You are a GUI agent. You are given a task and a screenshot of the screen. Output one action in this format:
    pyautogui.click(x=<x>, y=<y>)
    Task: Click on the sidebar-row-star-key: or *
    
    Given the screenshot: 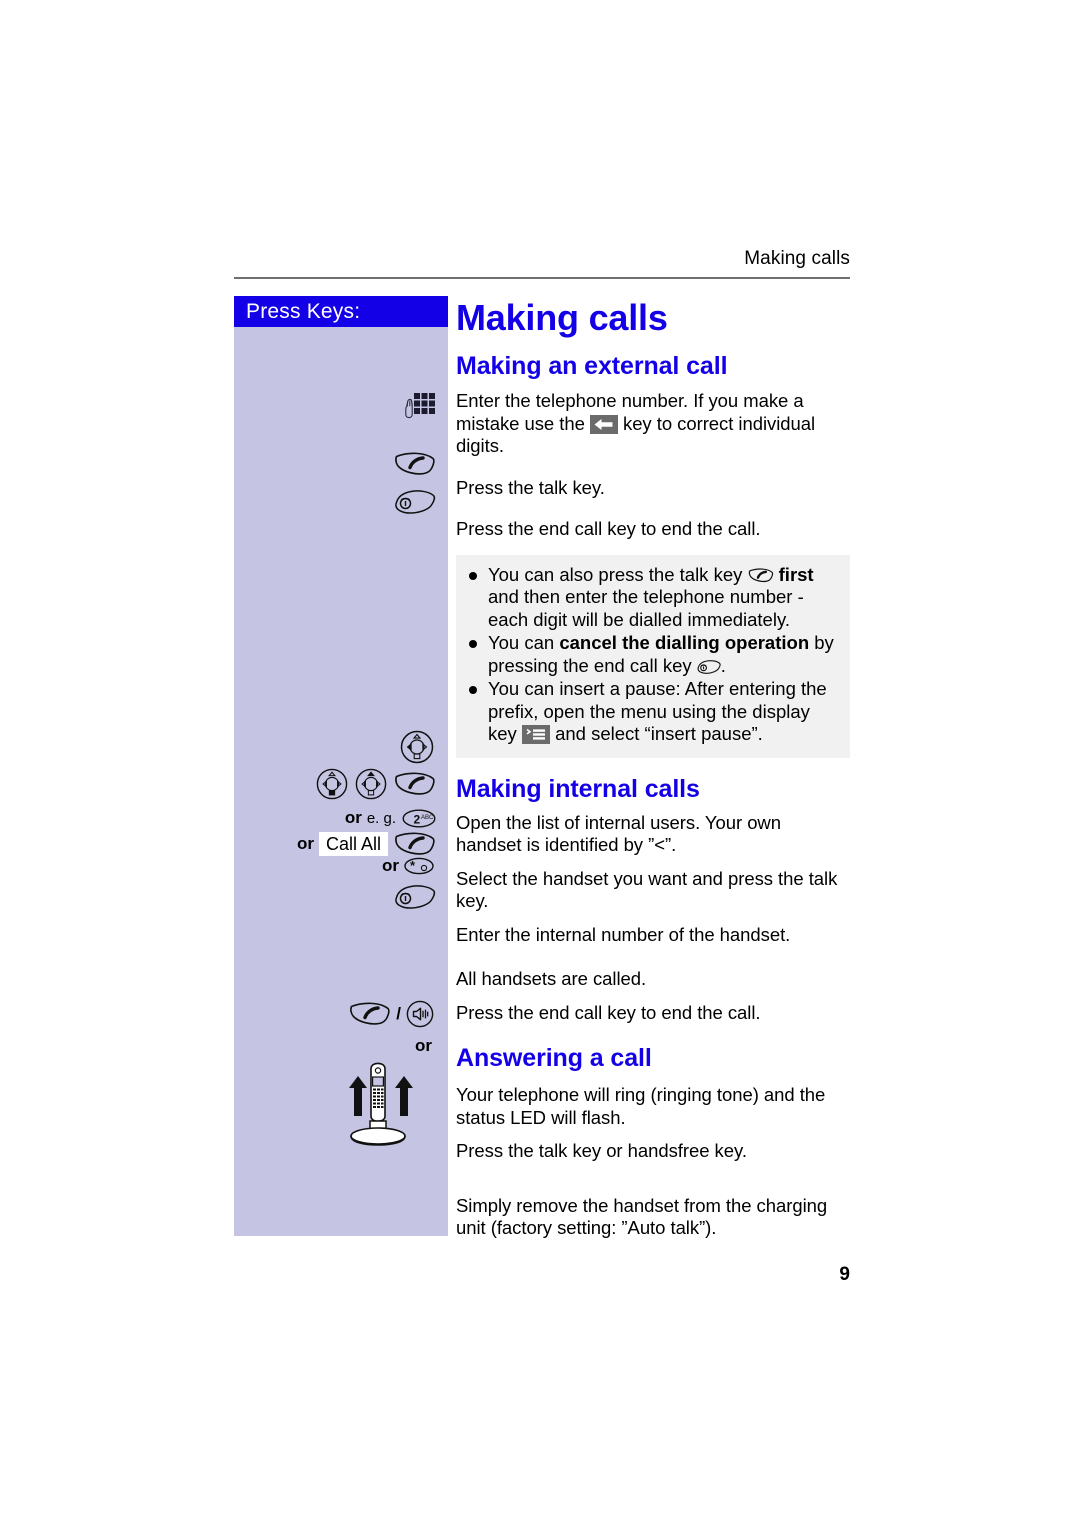 What is the action you would take?
    pyautogui.click(x=408, y=866)
    